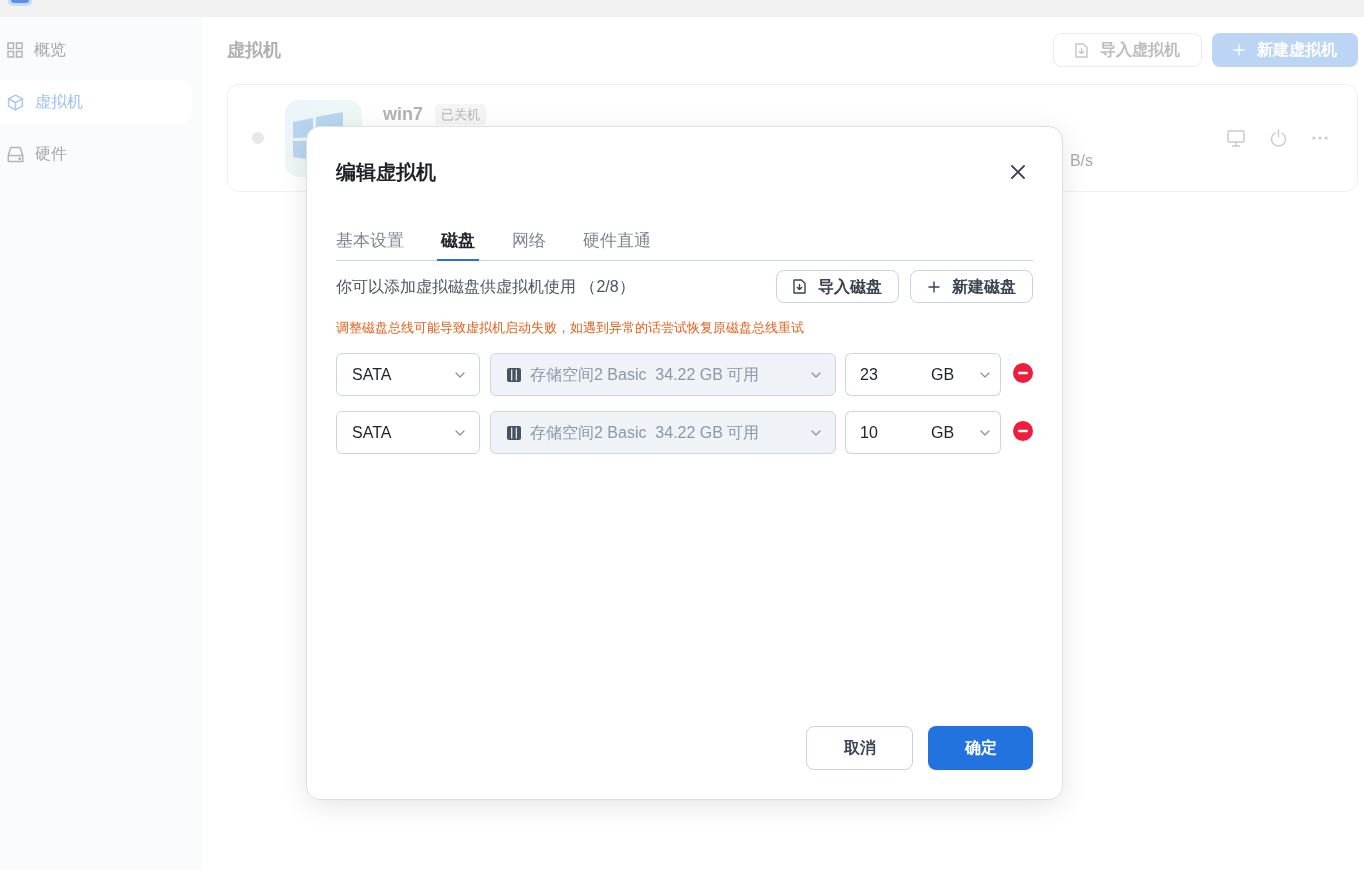 The width and height of the screenshot is (1364, 870). I want to click on sidebar-item: 硬件, so click(96, 154).